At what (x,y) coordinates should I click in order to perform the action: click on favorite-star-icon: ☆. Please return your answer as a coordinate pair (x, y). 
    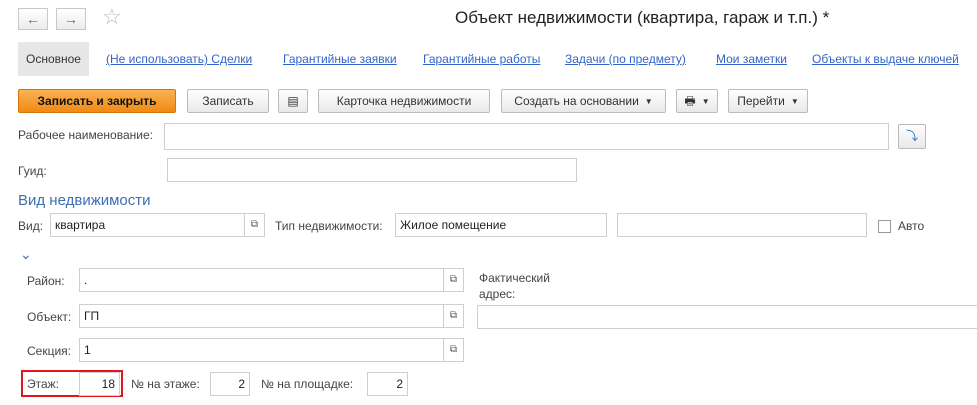
    Looking at the image, I should click on (112, 17).